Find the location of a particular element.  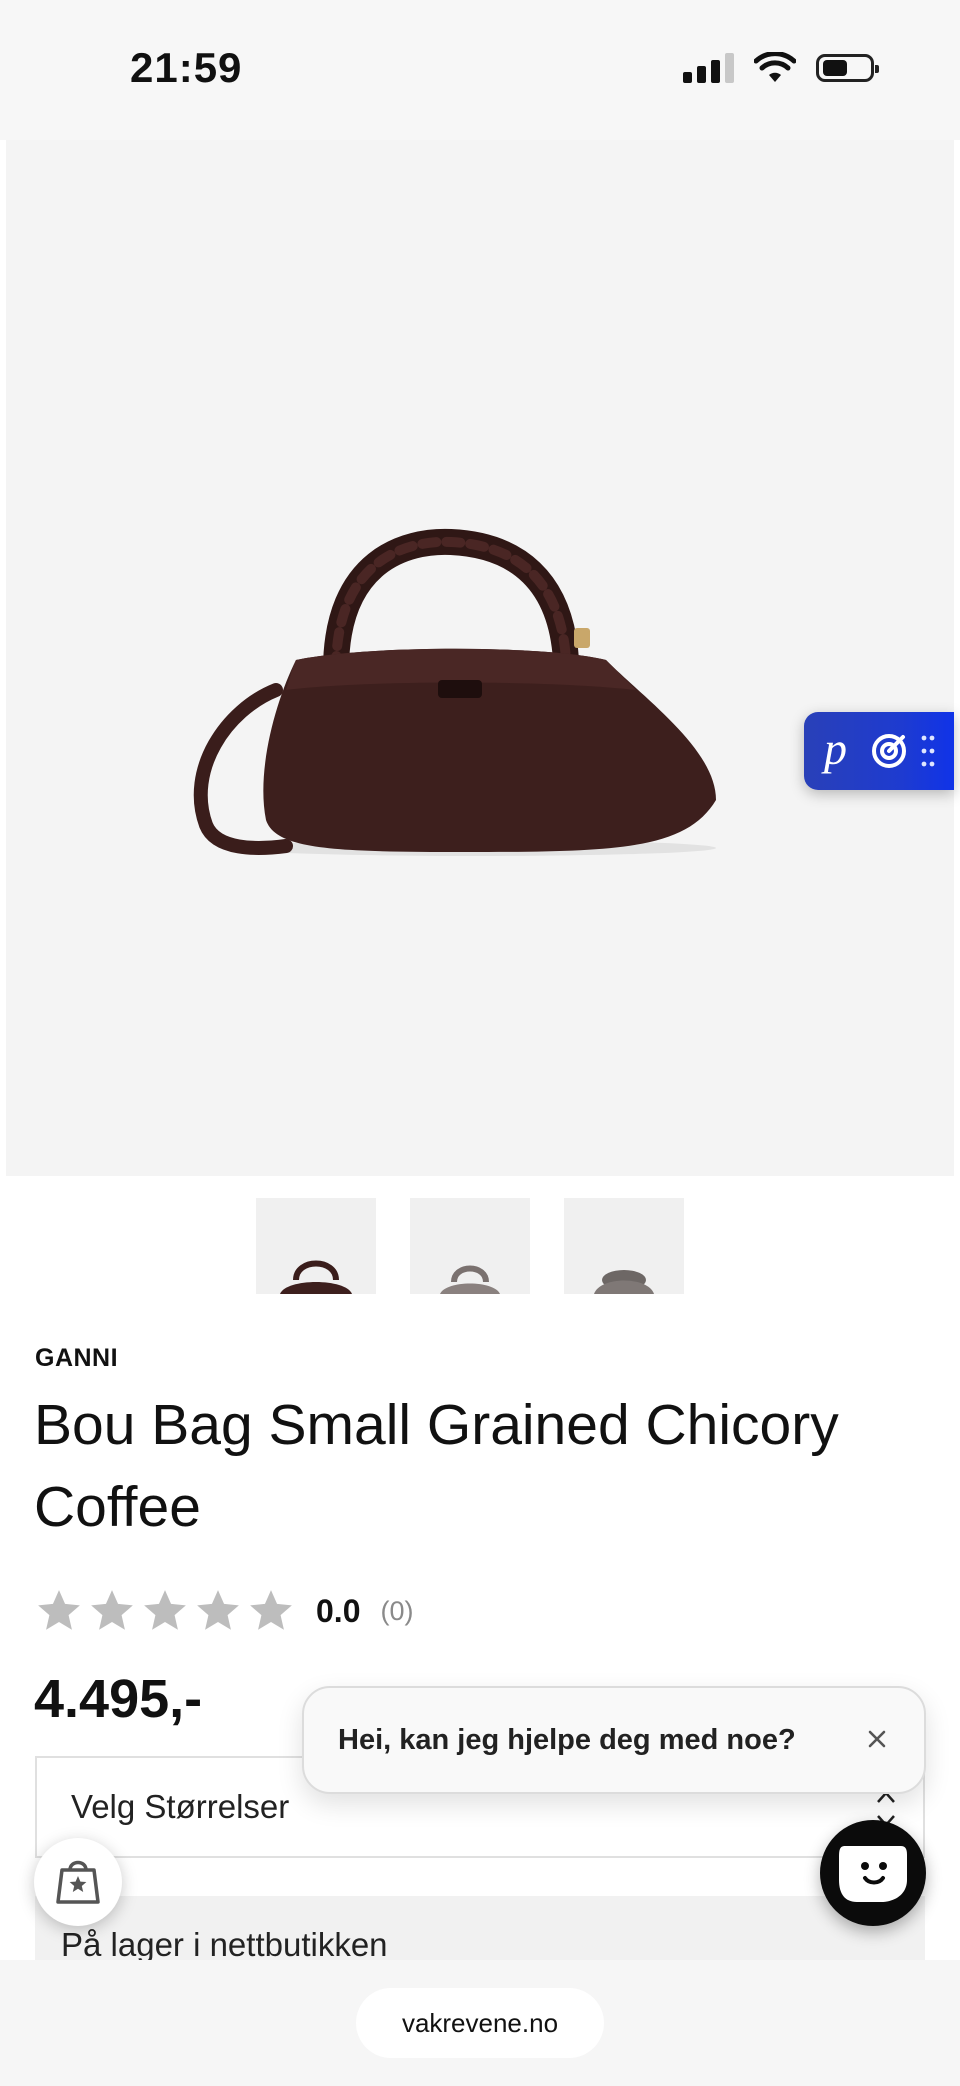

chat-prompt-text: Hei, kan jeg hjelpe deg med noe? is located at coordinates (567, 1740).